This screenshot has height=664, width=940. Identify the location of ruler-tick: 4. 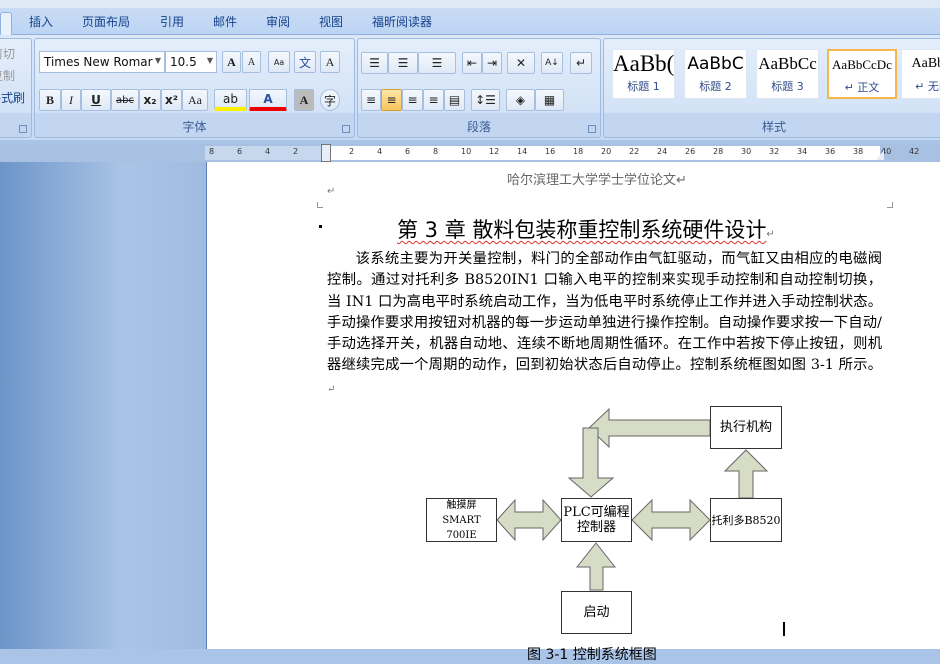
(268, 151).